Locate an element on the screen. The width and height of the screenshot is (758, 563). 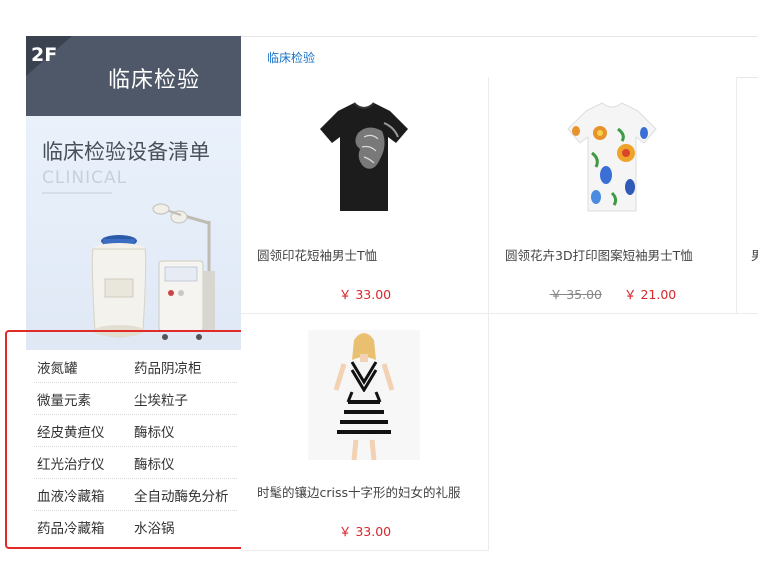
floor-number: 2F is located at coordinates (44, 55).